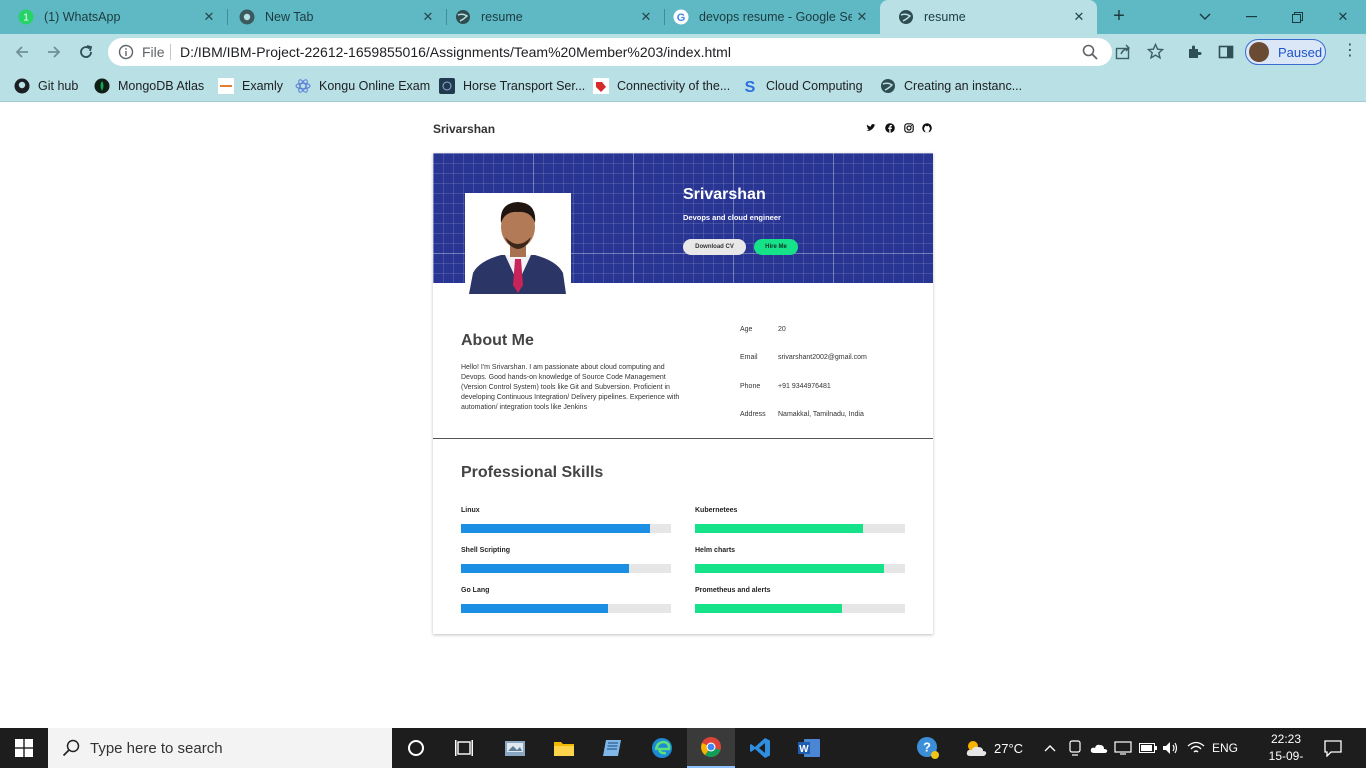 This screenshot has height=782, width=1366. What do you see at coordinates (612, 748) in the screenshot?
I see `notes-app-icon` at bounding box center [612, 748].